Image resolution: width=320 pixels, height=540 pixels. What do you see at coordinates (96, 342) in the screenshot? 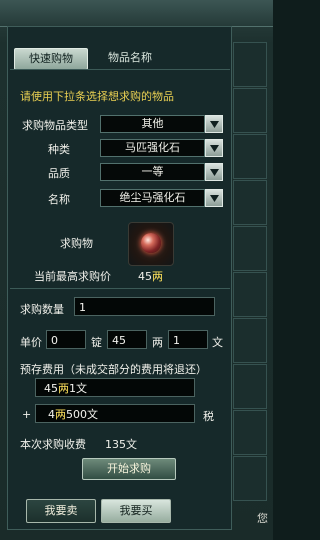
I see `ding-unit: 锭` at bounding box center [96, 342].